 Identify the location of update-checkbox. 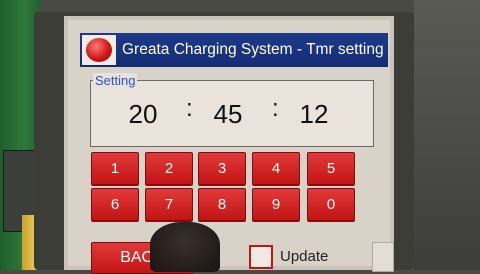
(261, 257).